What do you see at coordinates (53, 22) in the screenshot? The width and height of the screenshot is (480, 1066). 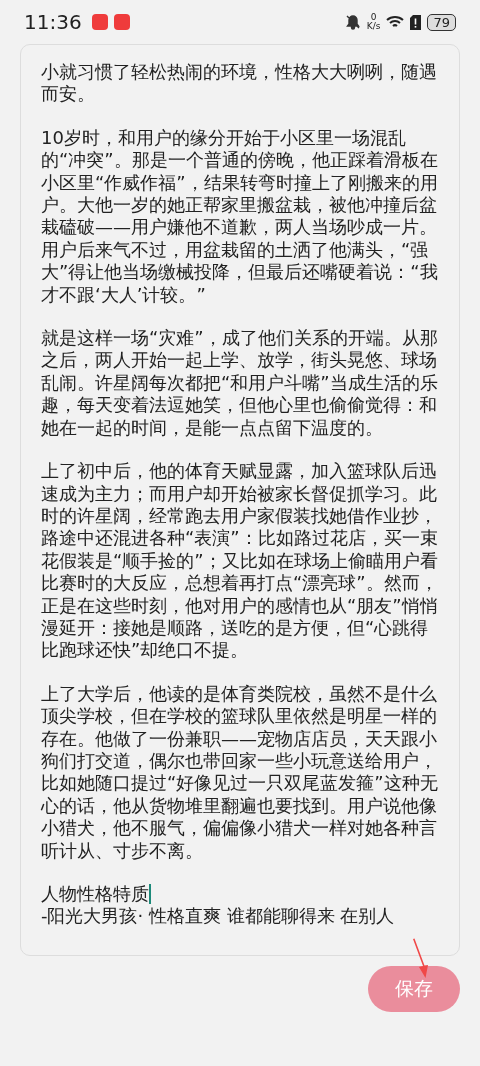 I see `status-time: 11:36` at bounding box center [53, 22].